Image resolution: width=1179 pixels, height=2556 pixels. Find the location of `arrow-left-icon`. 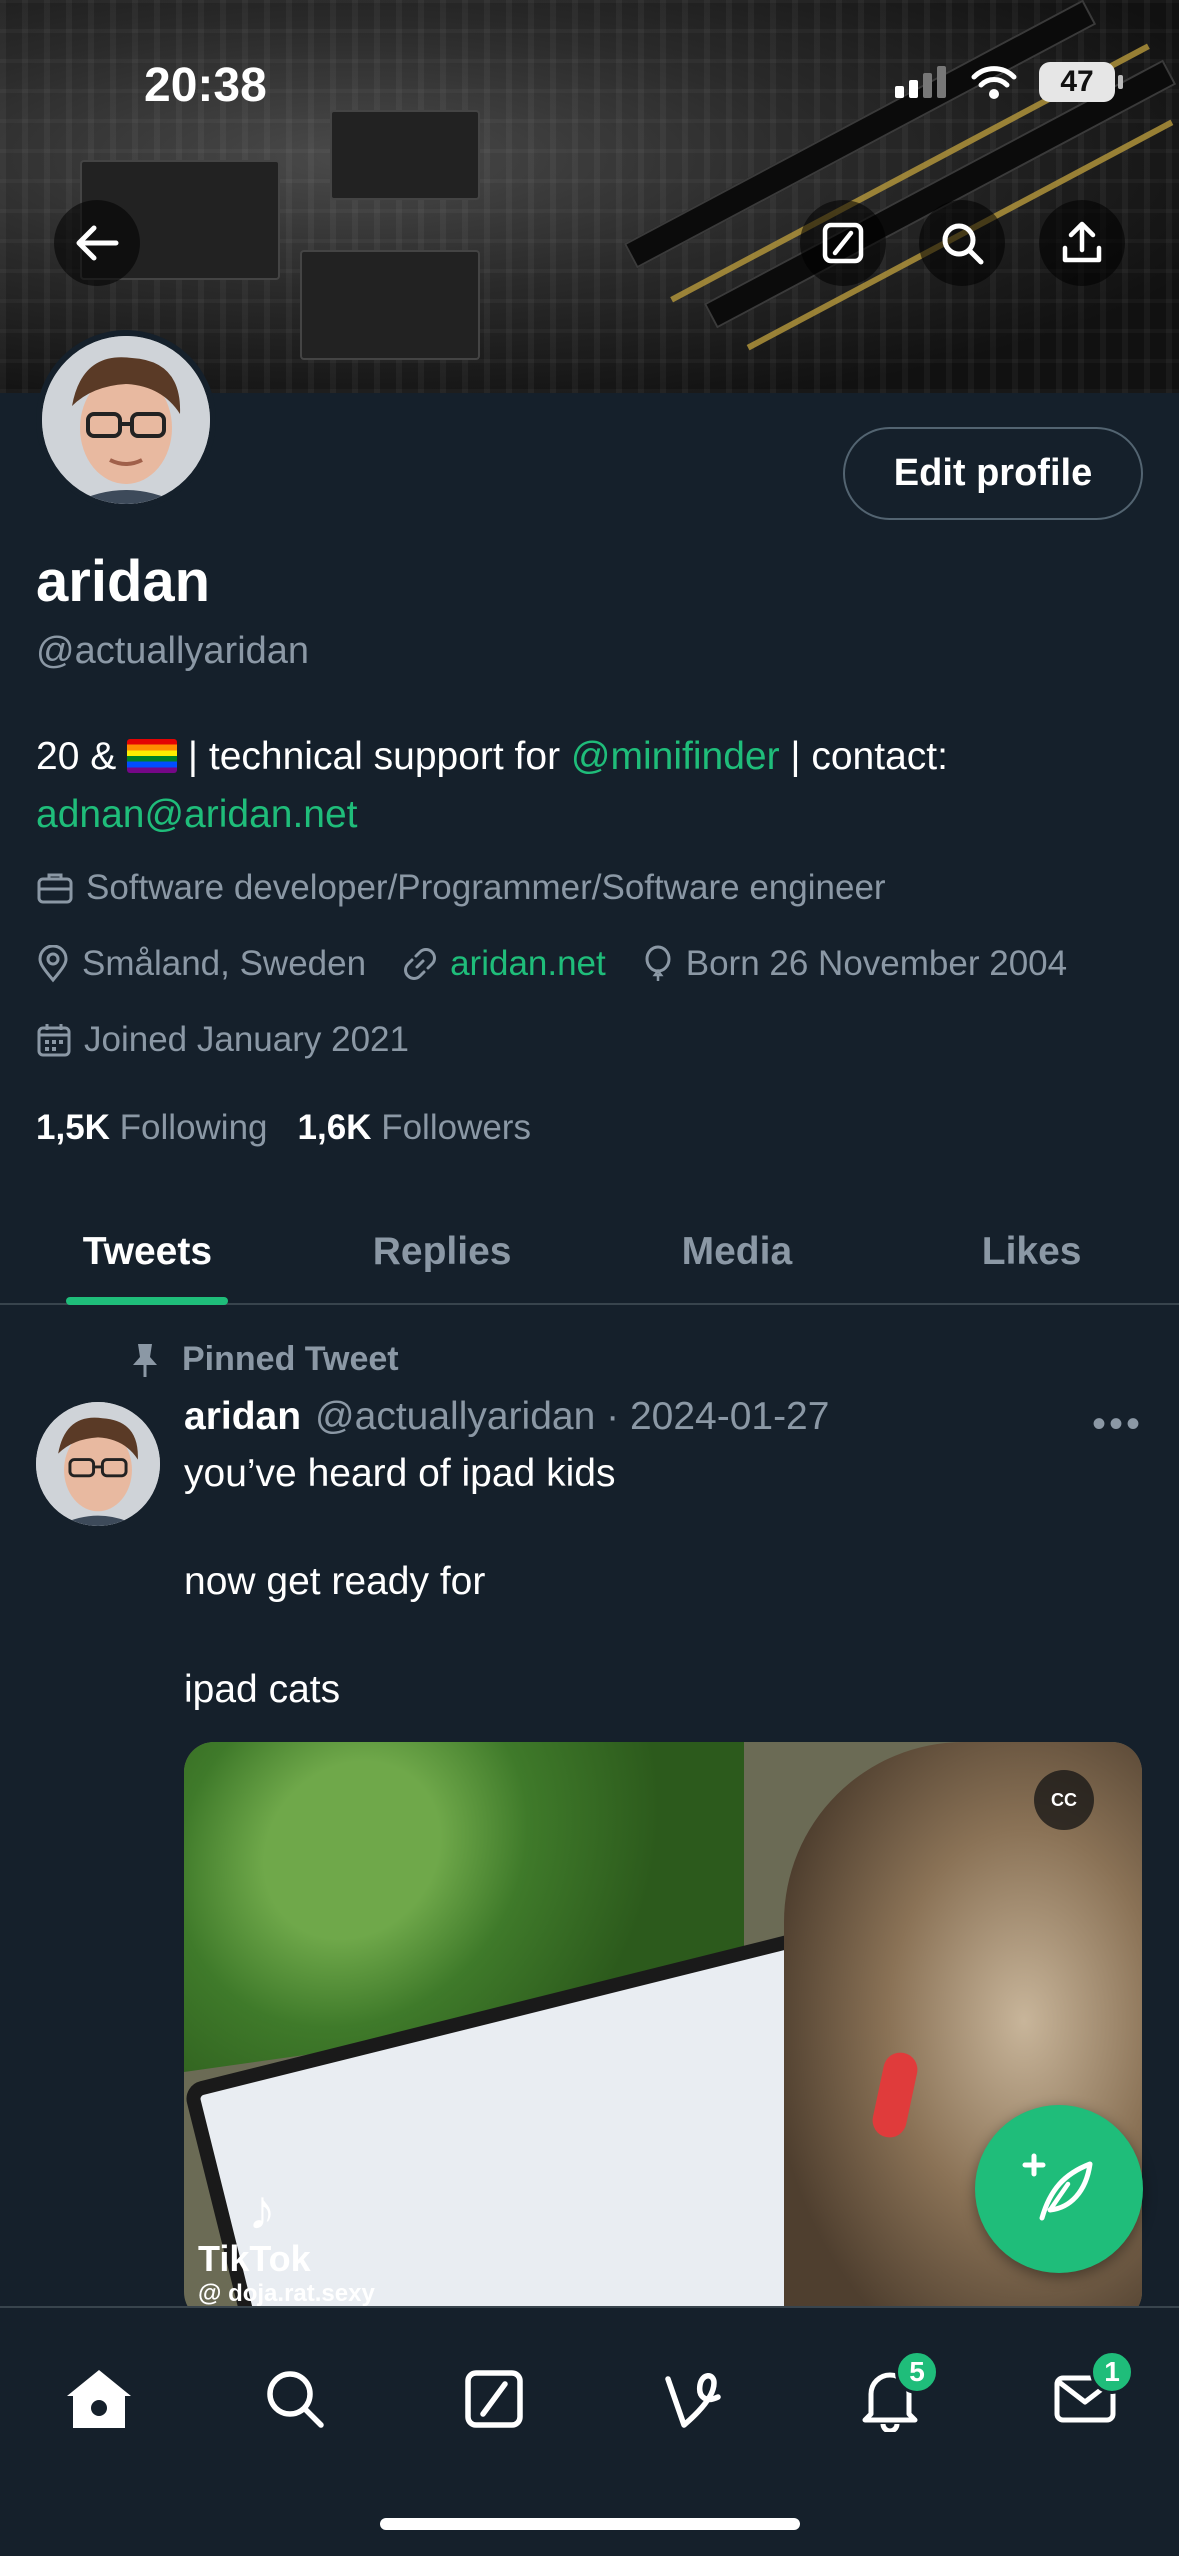

arrow-left-icon is located at coordinates (97, 243).